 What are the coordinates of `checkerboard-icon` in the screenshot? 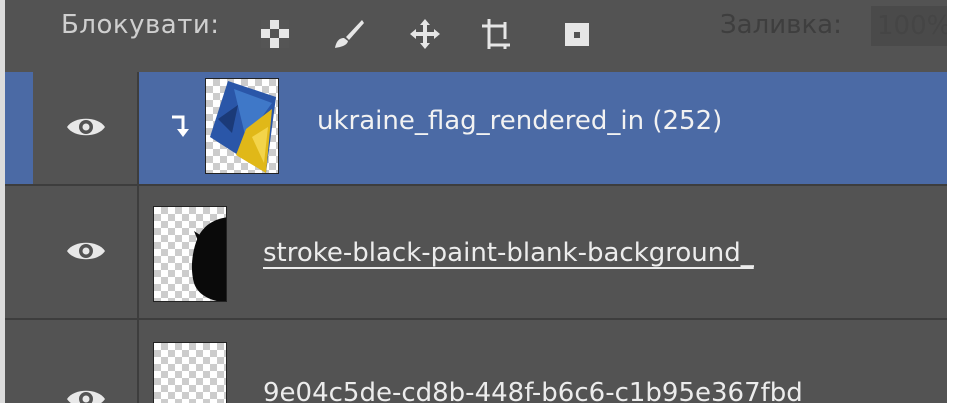 It's located at (275, 34).